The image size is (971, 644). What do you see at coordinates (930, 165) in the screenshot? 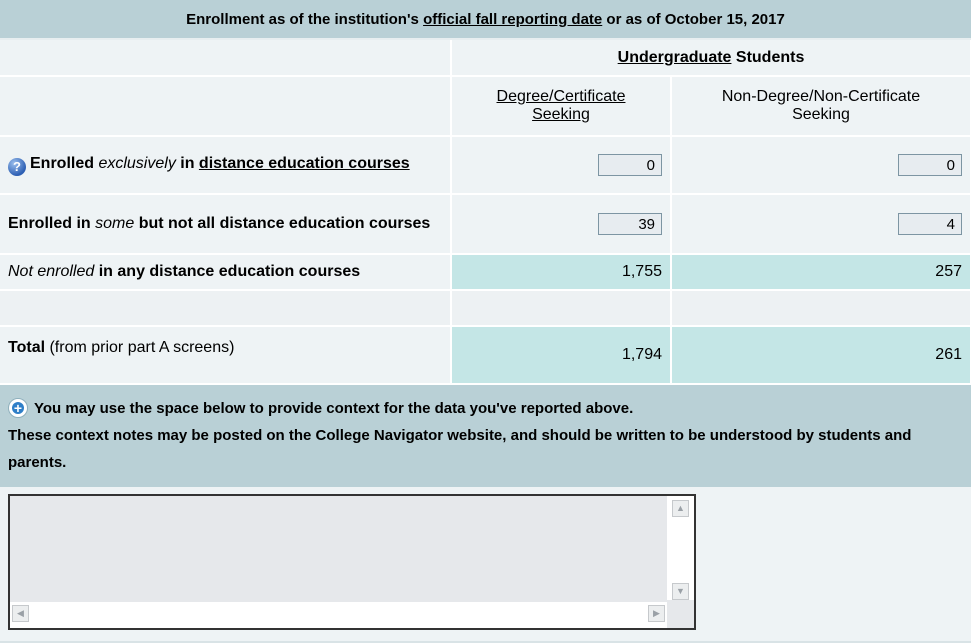
I see `exclusive-non-degree-input: 0` at bounding box center [930, 165].